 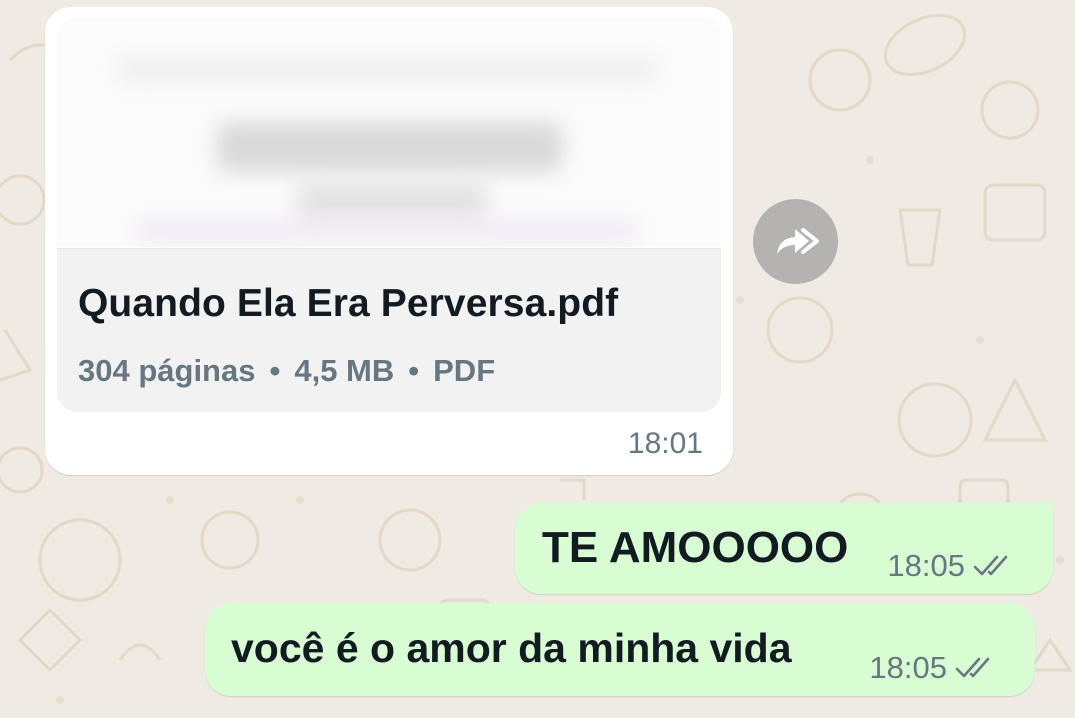 What do you see at coordinates (665, 443) in the screenshot?
I see `message-timestamp: 18:01` at bounding box center [665, 443].